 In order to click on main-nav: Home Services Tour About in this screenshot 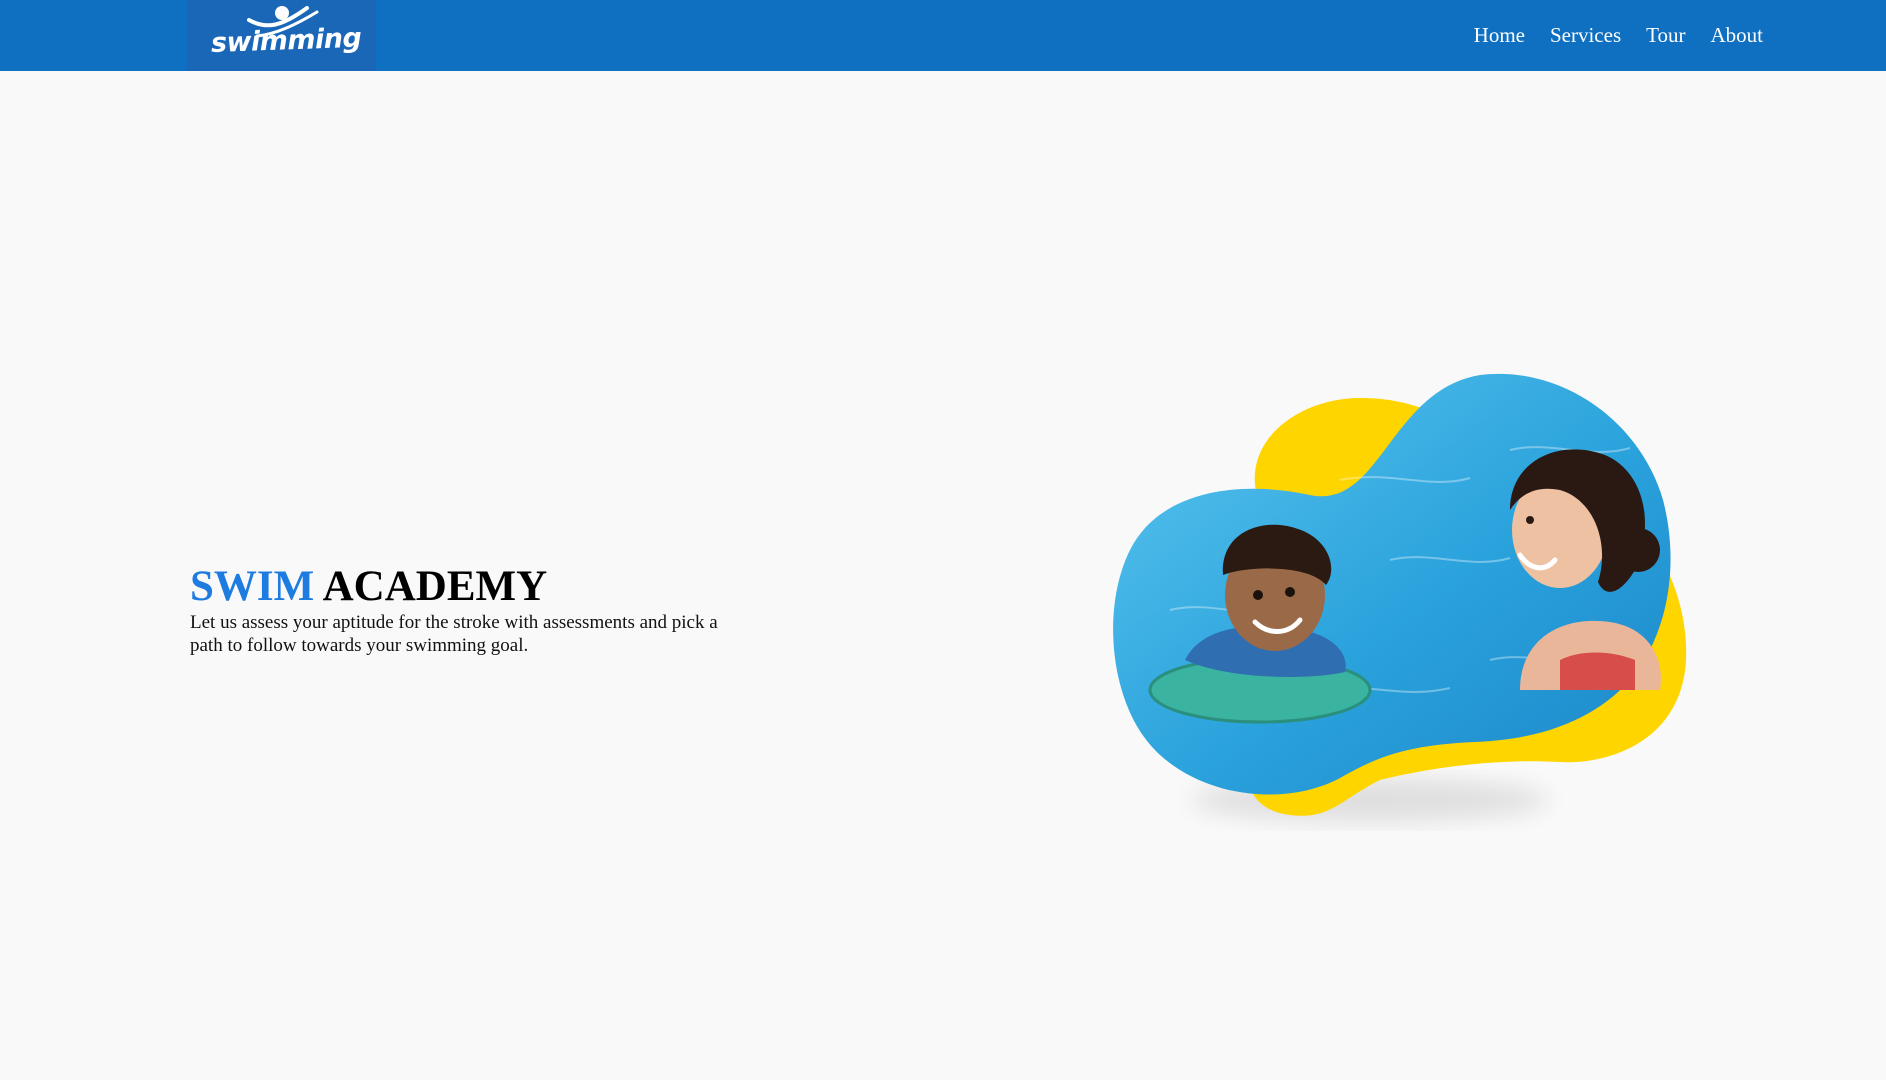, I will do `click(1618, 35)`.